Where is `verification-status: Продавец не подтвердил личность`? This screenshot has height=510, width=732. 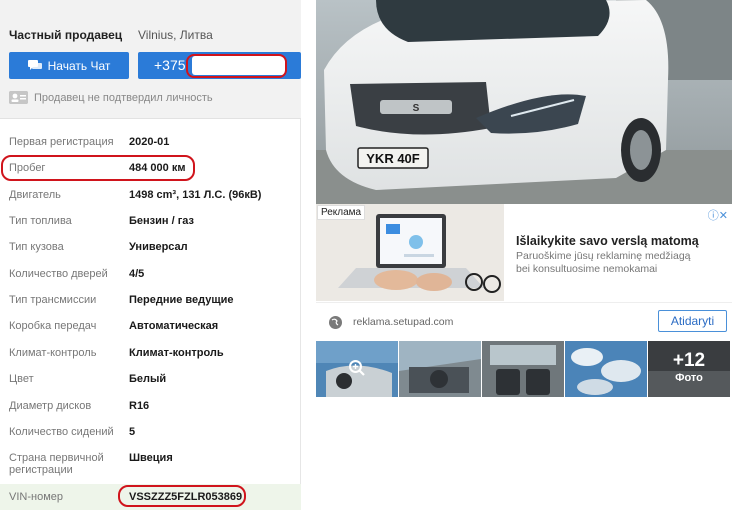 verification-status: Продавец не подтвердил личность is located at coordinates (111, 97).